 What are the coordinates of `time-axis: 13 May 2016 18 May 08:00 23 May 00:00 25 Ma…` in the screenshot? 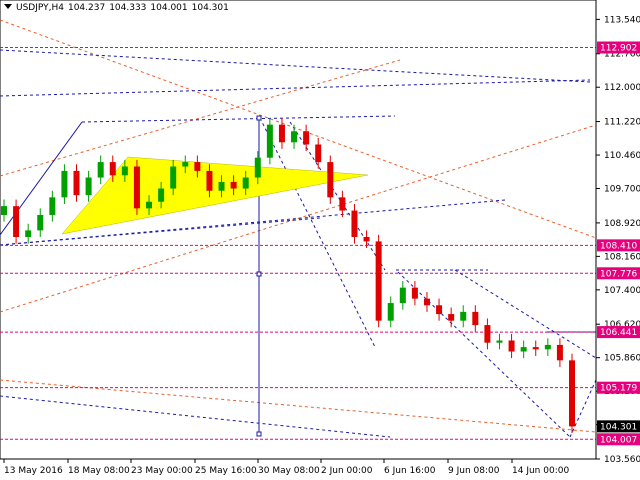 It's located at (286, 467).